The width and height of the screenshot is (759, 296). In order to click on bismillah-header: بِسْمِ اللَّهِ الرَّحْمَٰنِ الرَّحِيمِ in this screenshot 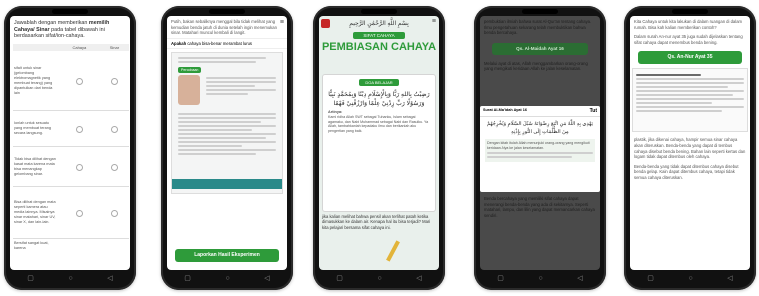, I will do `click(379, 24)`.